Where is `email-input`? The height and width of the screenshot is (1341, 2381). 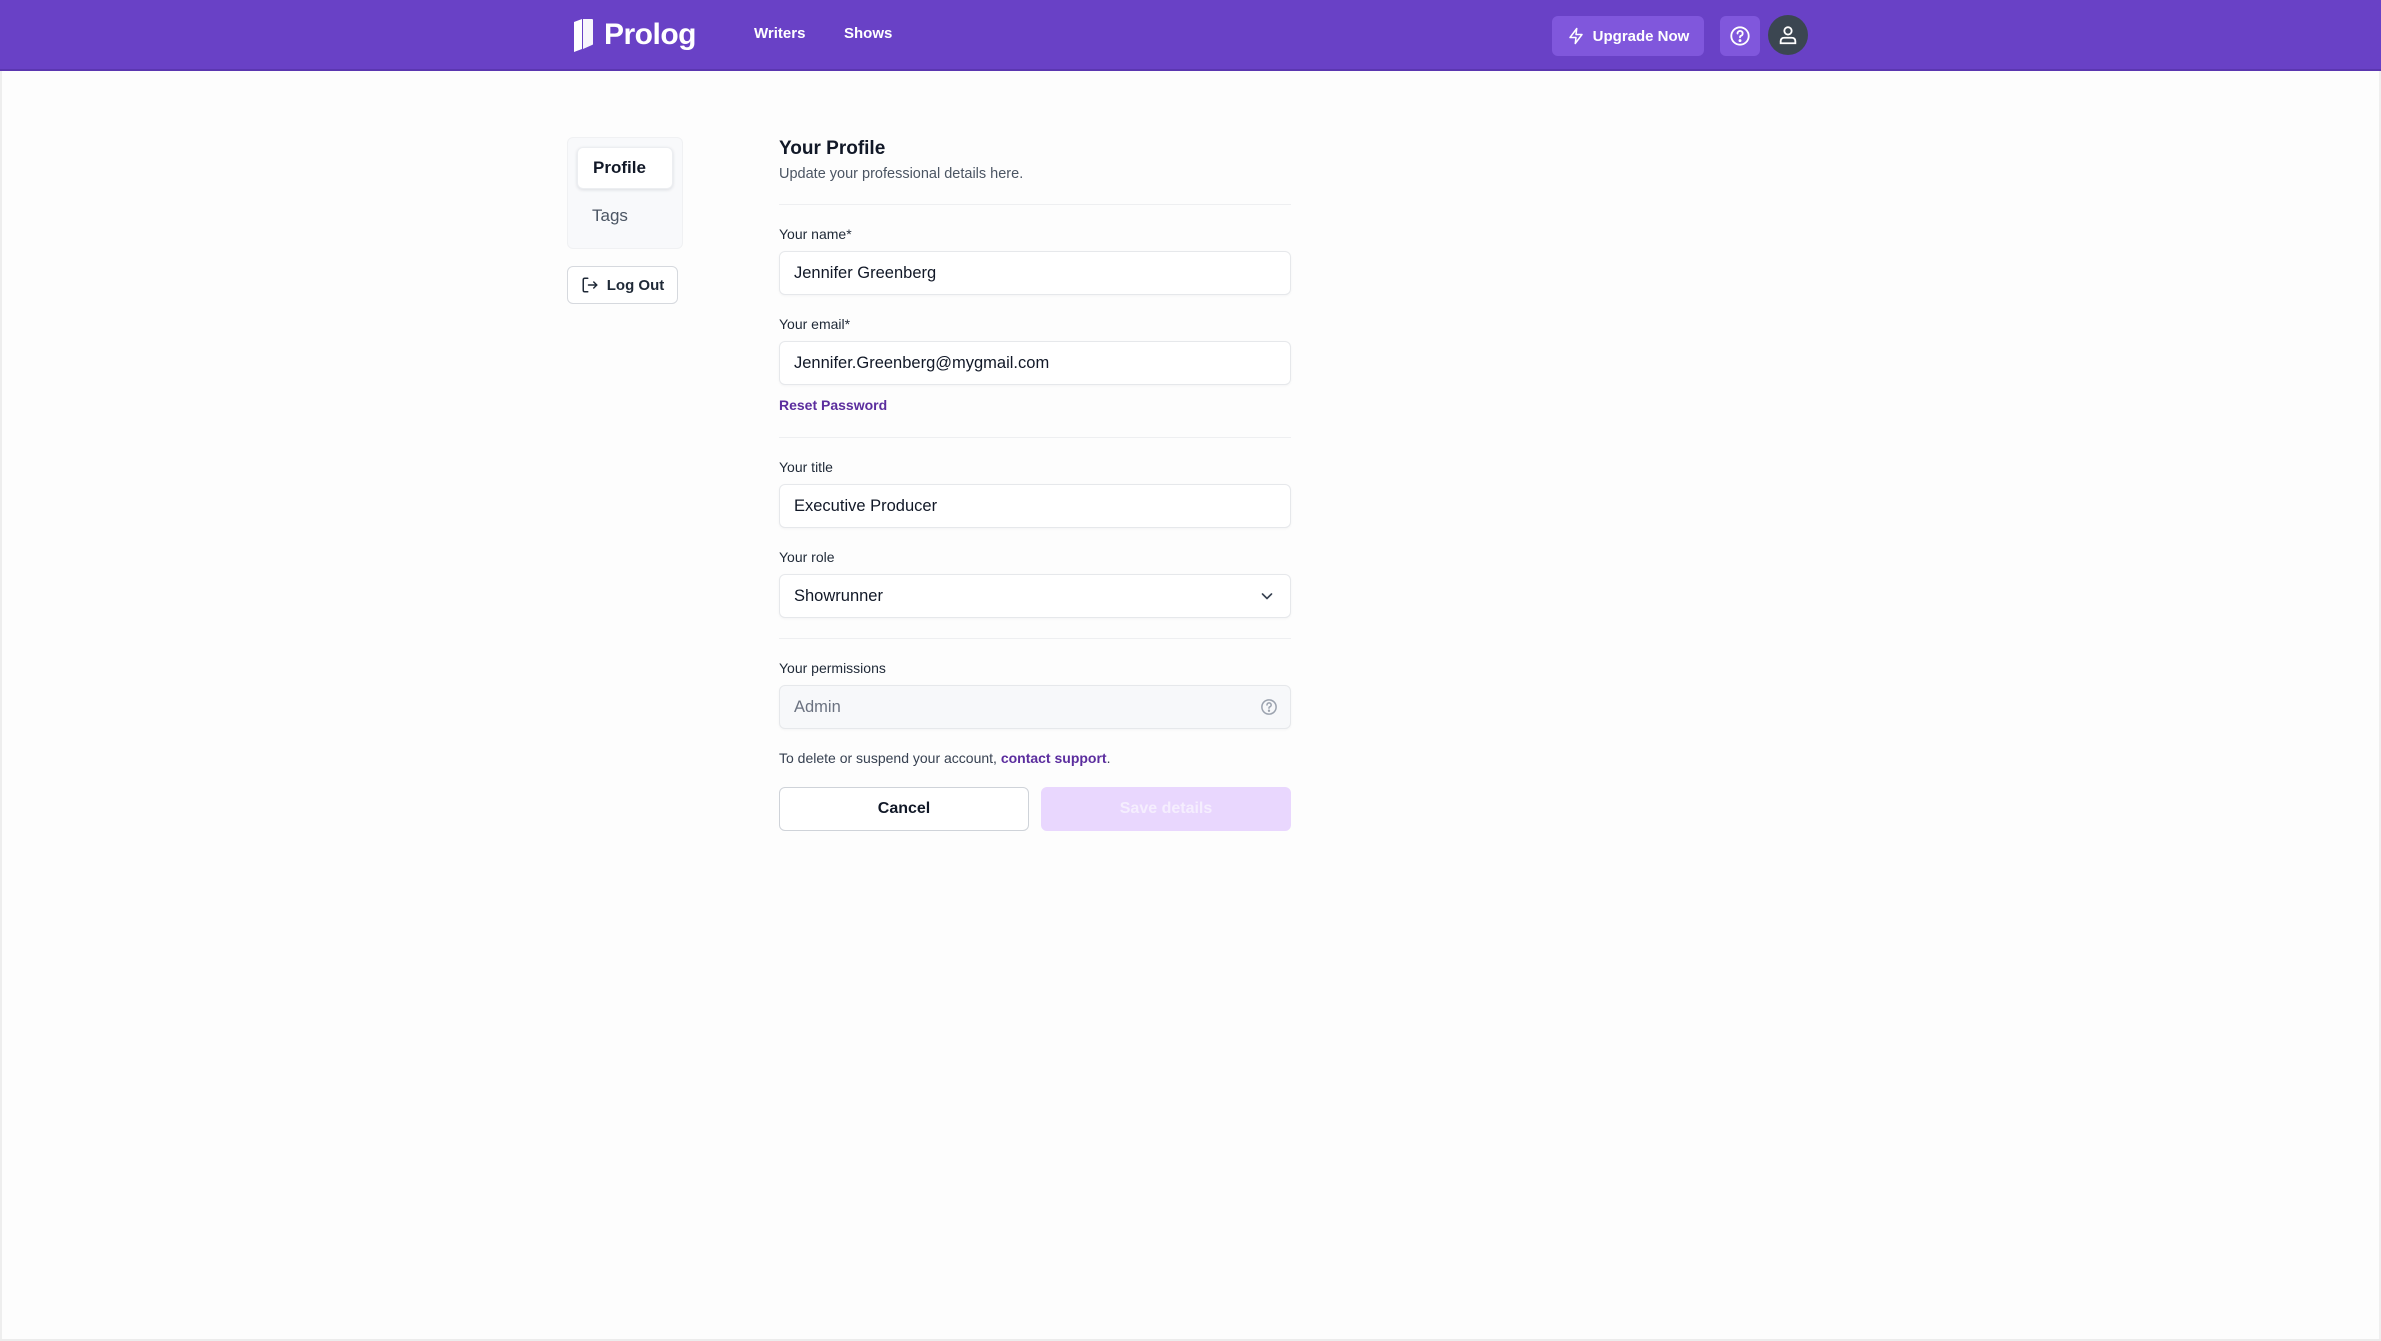
email-input is located at coordinates (1035, 363).